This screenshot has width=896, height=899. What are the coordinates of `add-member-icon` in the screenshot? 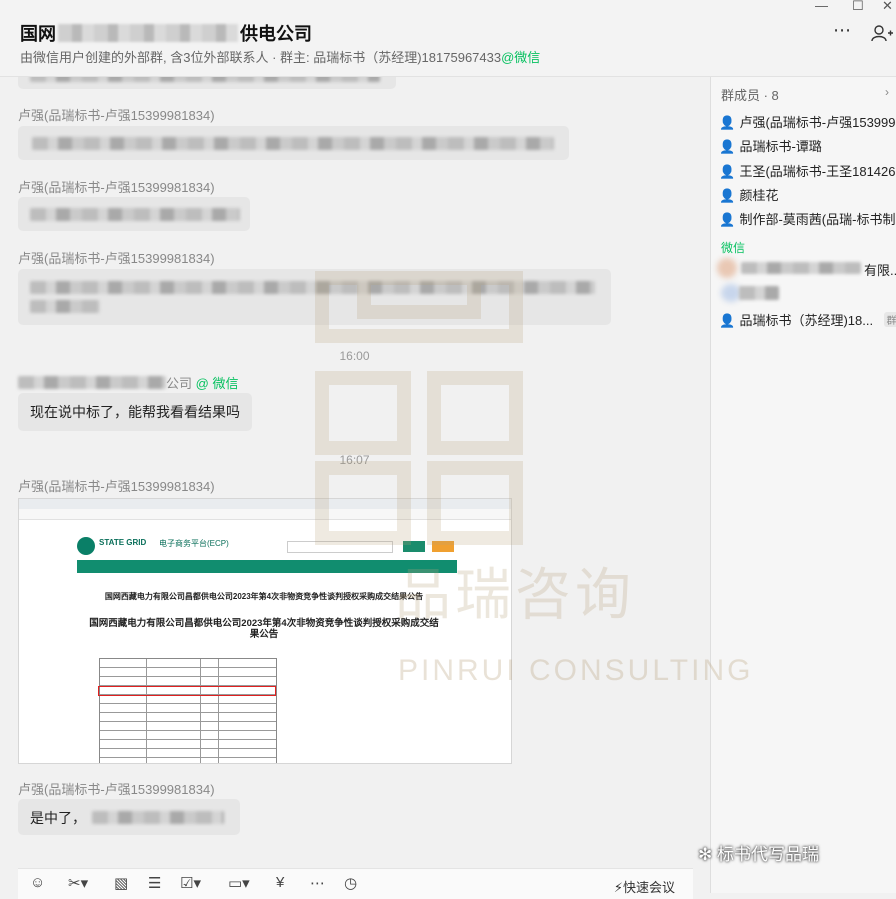 It's located at (882, 33).